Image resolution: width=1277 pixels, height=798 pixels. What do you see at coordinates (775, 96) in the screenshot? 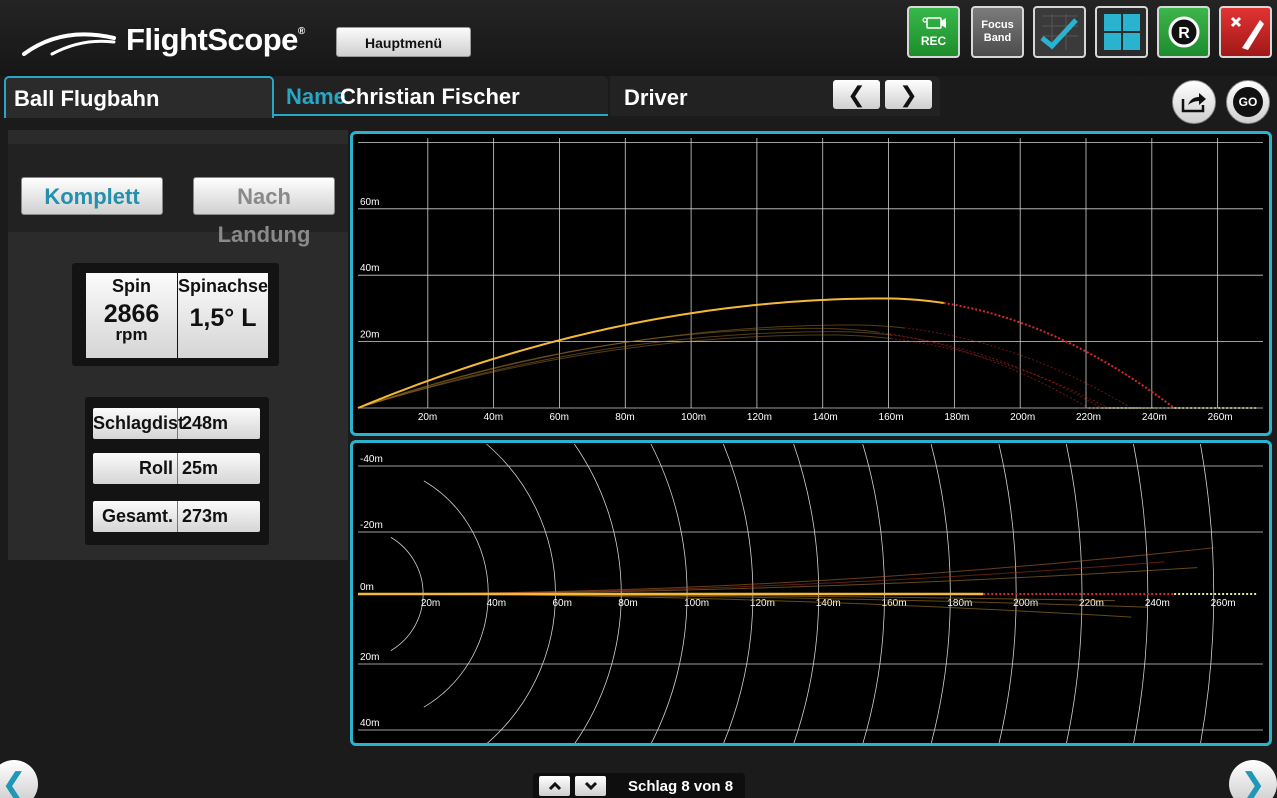
I see `club-tab: Driver ❮ ❯` at bounding box center [775, 96].